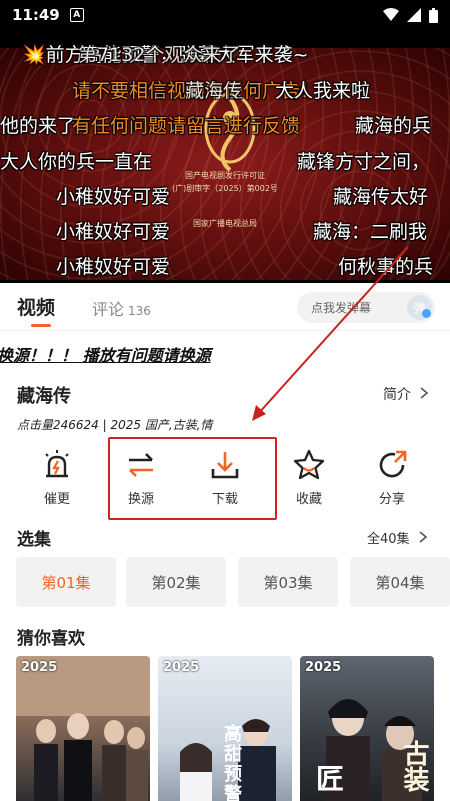  What do you see at coordinates (309, 481) in the screenshot?
I see `favorite-button: 收藏` at bounding box center [309, 481].